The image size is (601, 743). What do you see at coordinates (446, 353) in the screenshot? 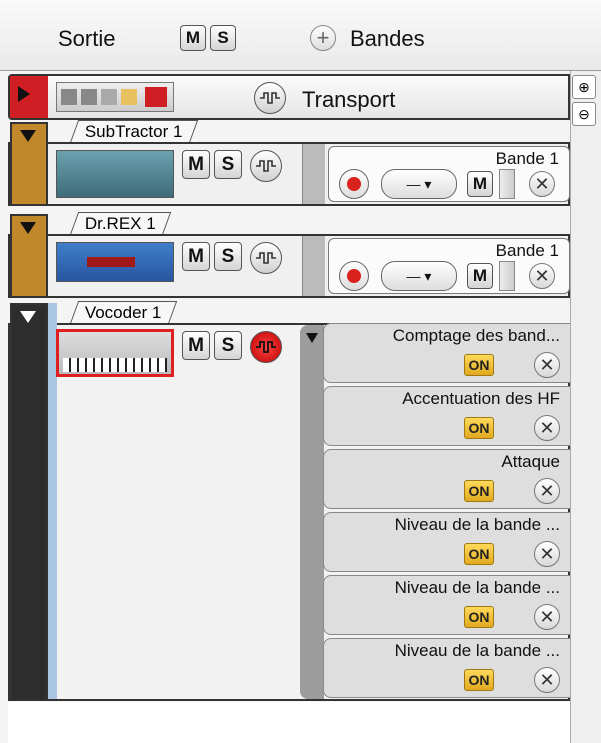
I see `automation-lane: Comptage des band... ON ✕` at bounding box center [446, 353].